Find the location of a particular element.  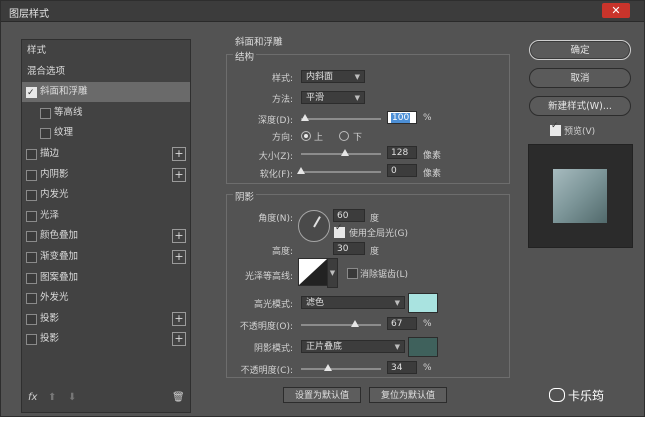

opacity1-slider-thumb is located at coordinates (354, 323).